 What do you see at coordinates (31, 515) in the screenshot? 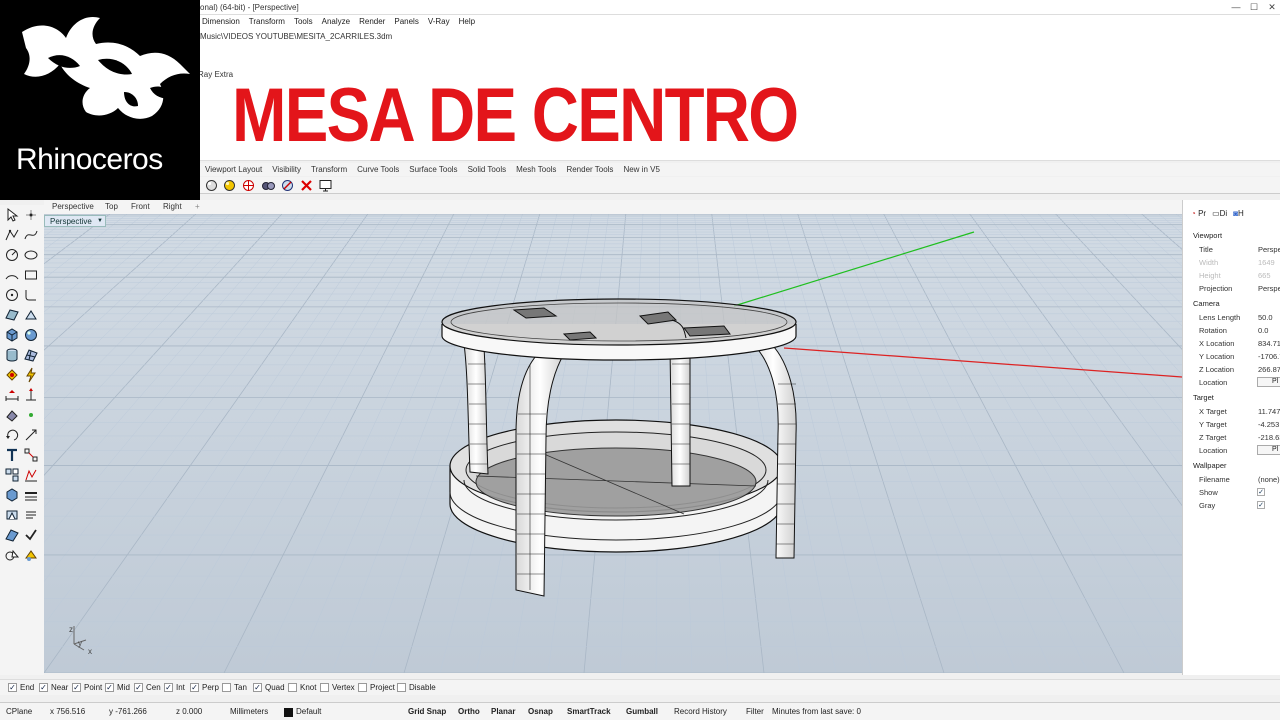
I see `properties-icon` at bounding box center [31, 515].